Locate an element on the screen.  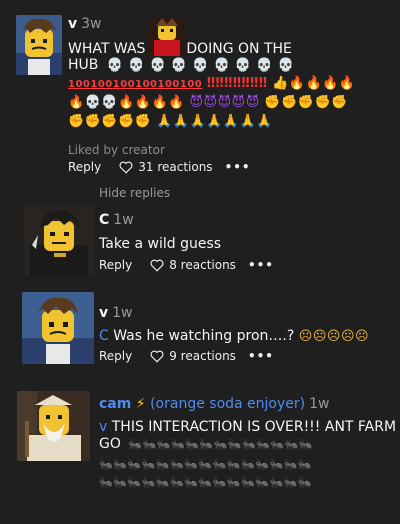
mention-link: v is located at coordinates (103, 427).